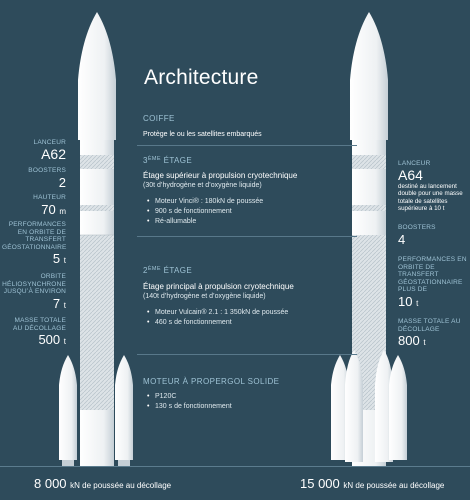  I want to click on second-stage-sup: ÈME, so click(154, 269).